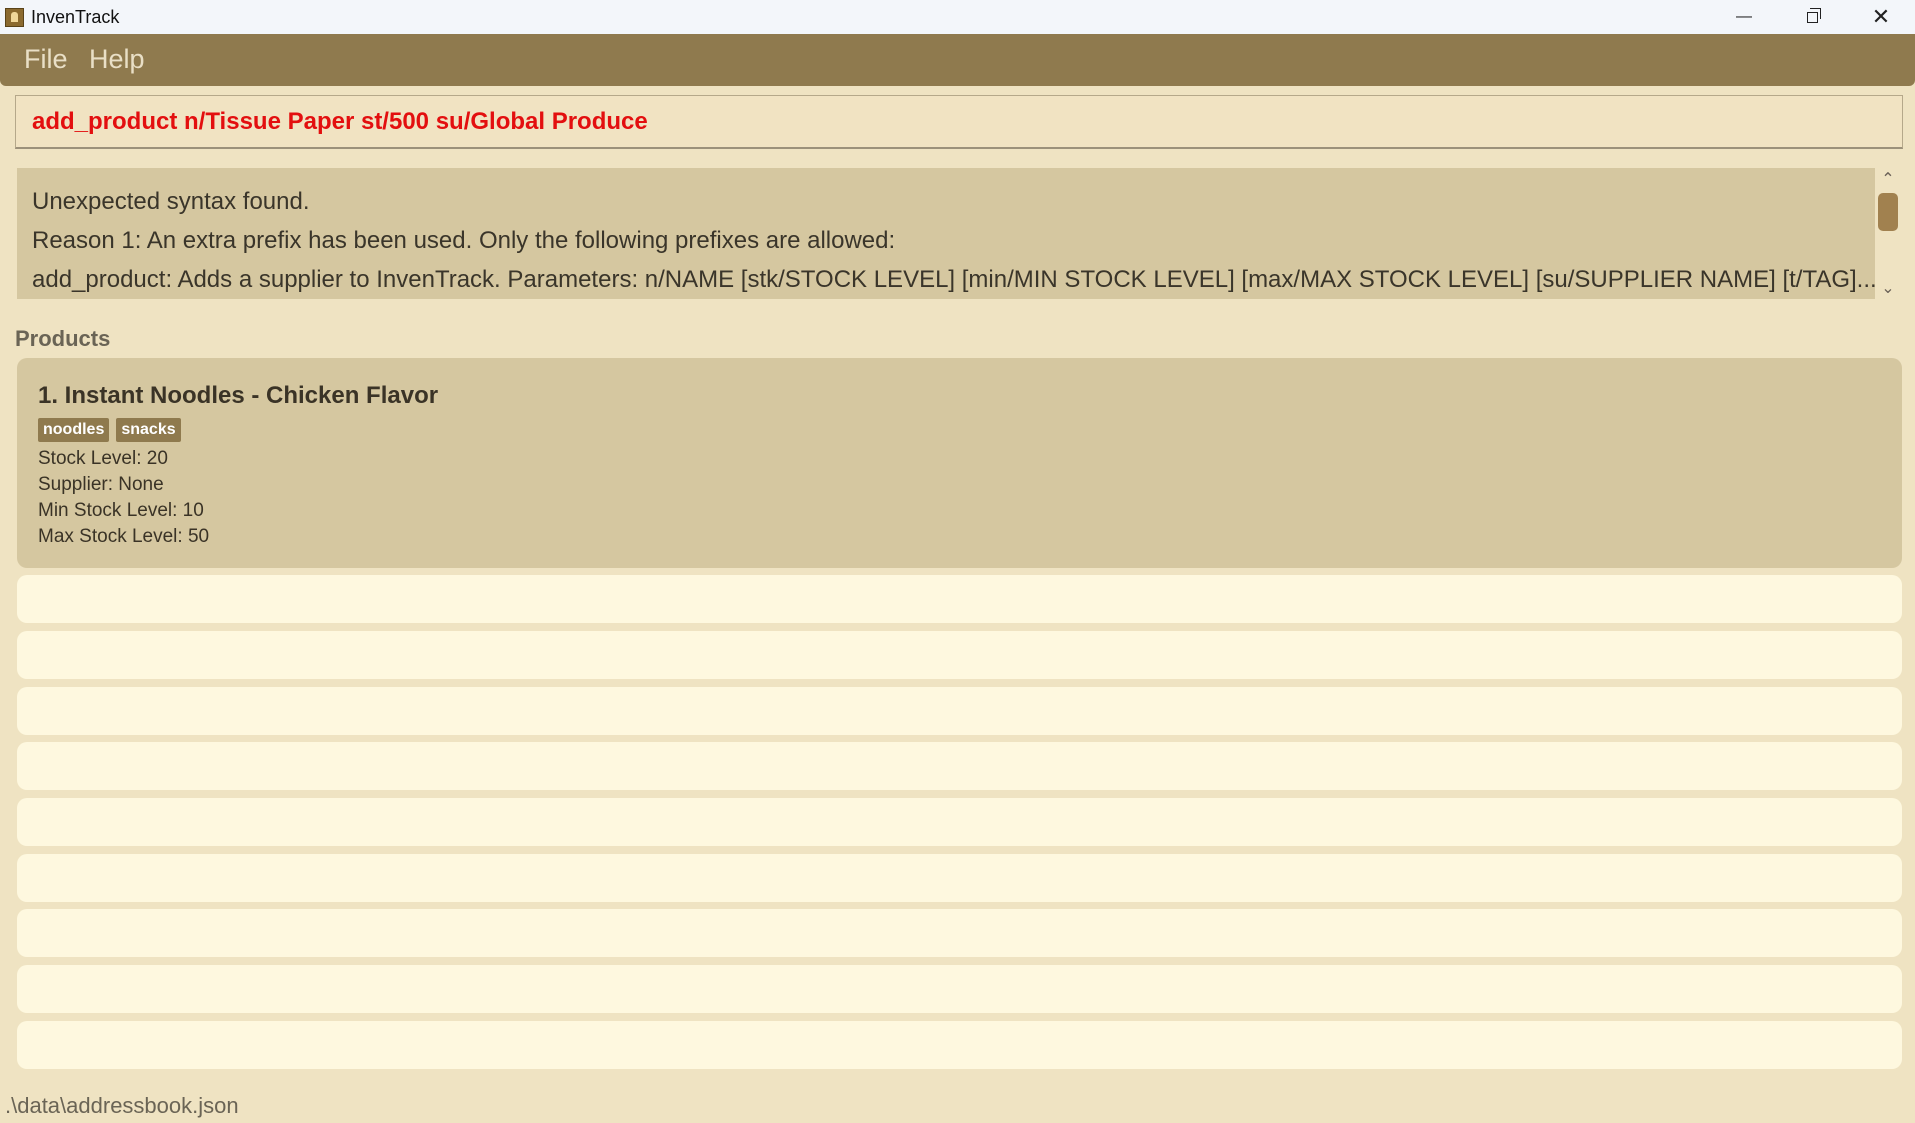  I want to click on title-bar: InvenTrack — ✕, so click(957, 17).